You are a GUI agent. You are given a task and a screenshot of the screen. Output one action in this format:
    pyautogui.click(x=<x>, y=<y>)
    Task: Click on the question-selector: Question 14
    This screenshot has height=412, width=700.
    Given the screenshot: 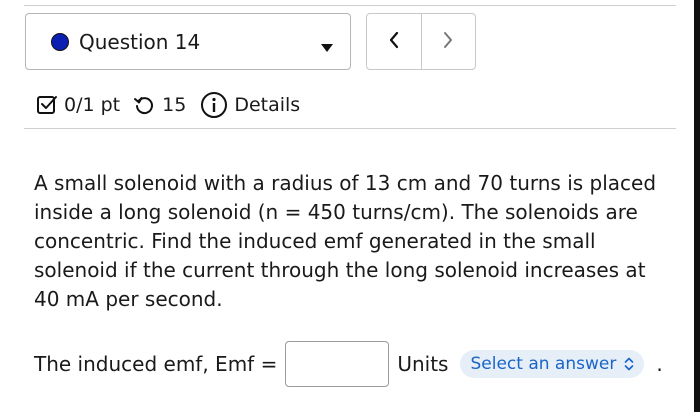 What is the action you would take?
    pyautogui.click(x=188, y=41)
    